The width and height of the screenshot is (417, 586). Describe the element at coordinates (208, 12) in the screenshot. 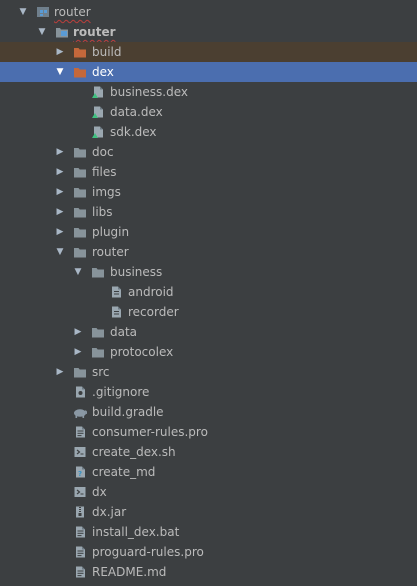

I see `tree-row-root: ▼ router` at that location.